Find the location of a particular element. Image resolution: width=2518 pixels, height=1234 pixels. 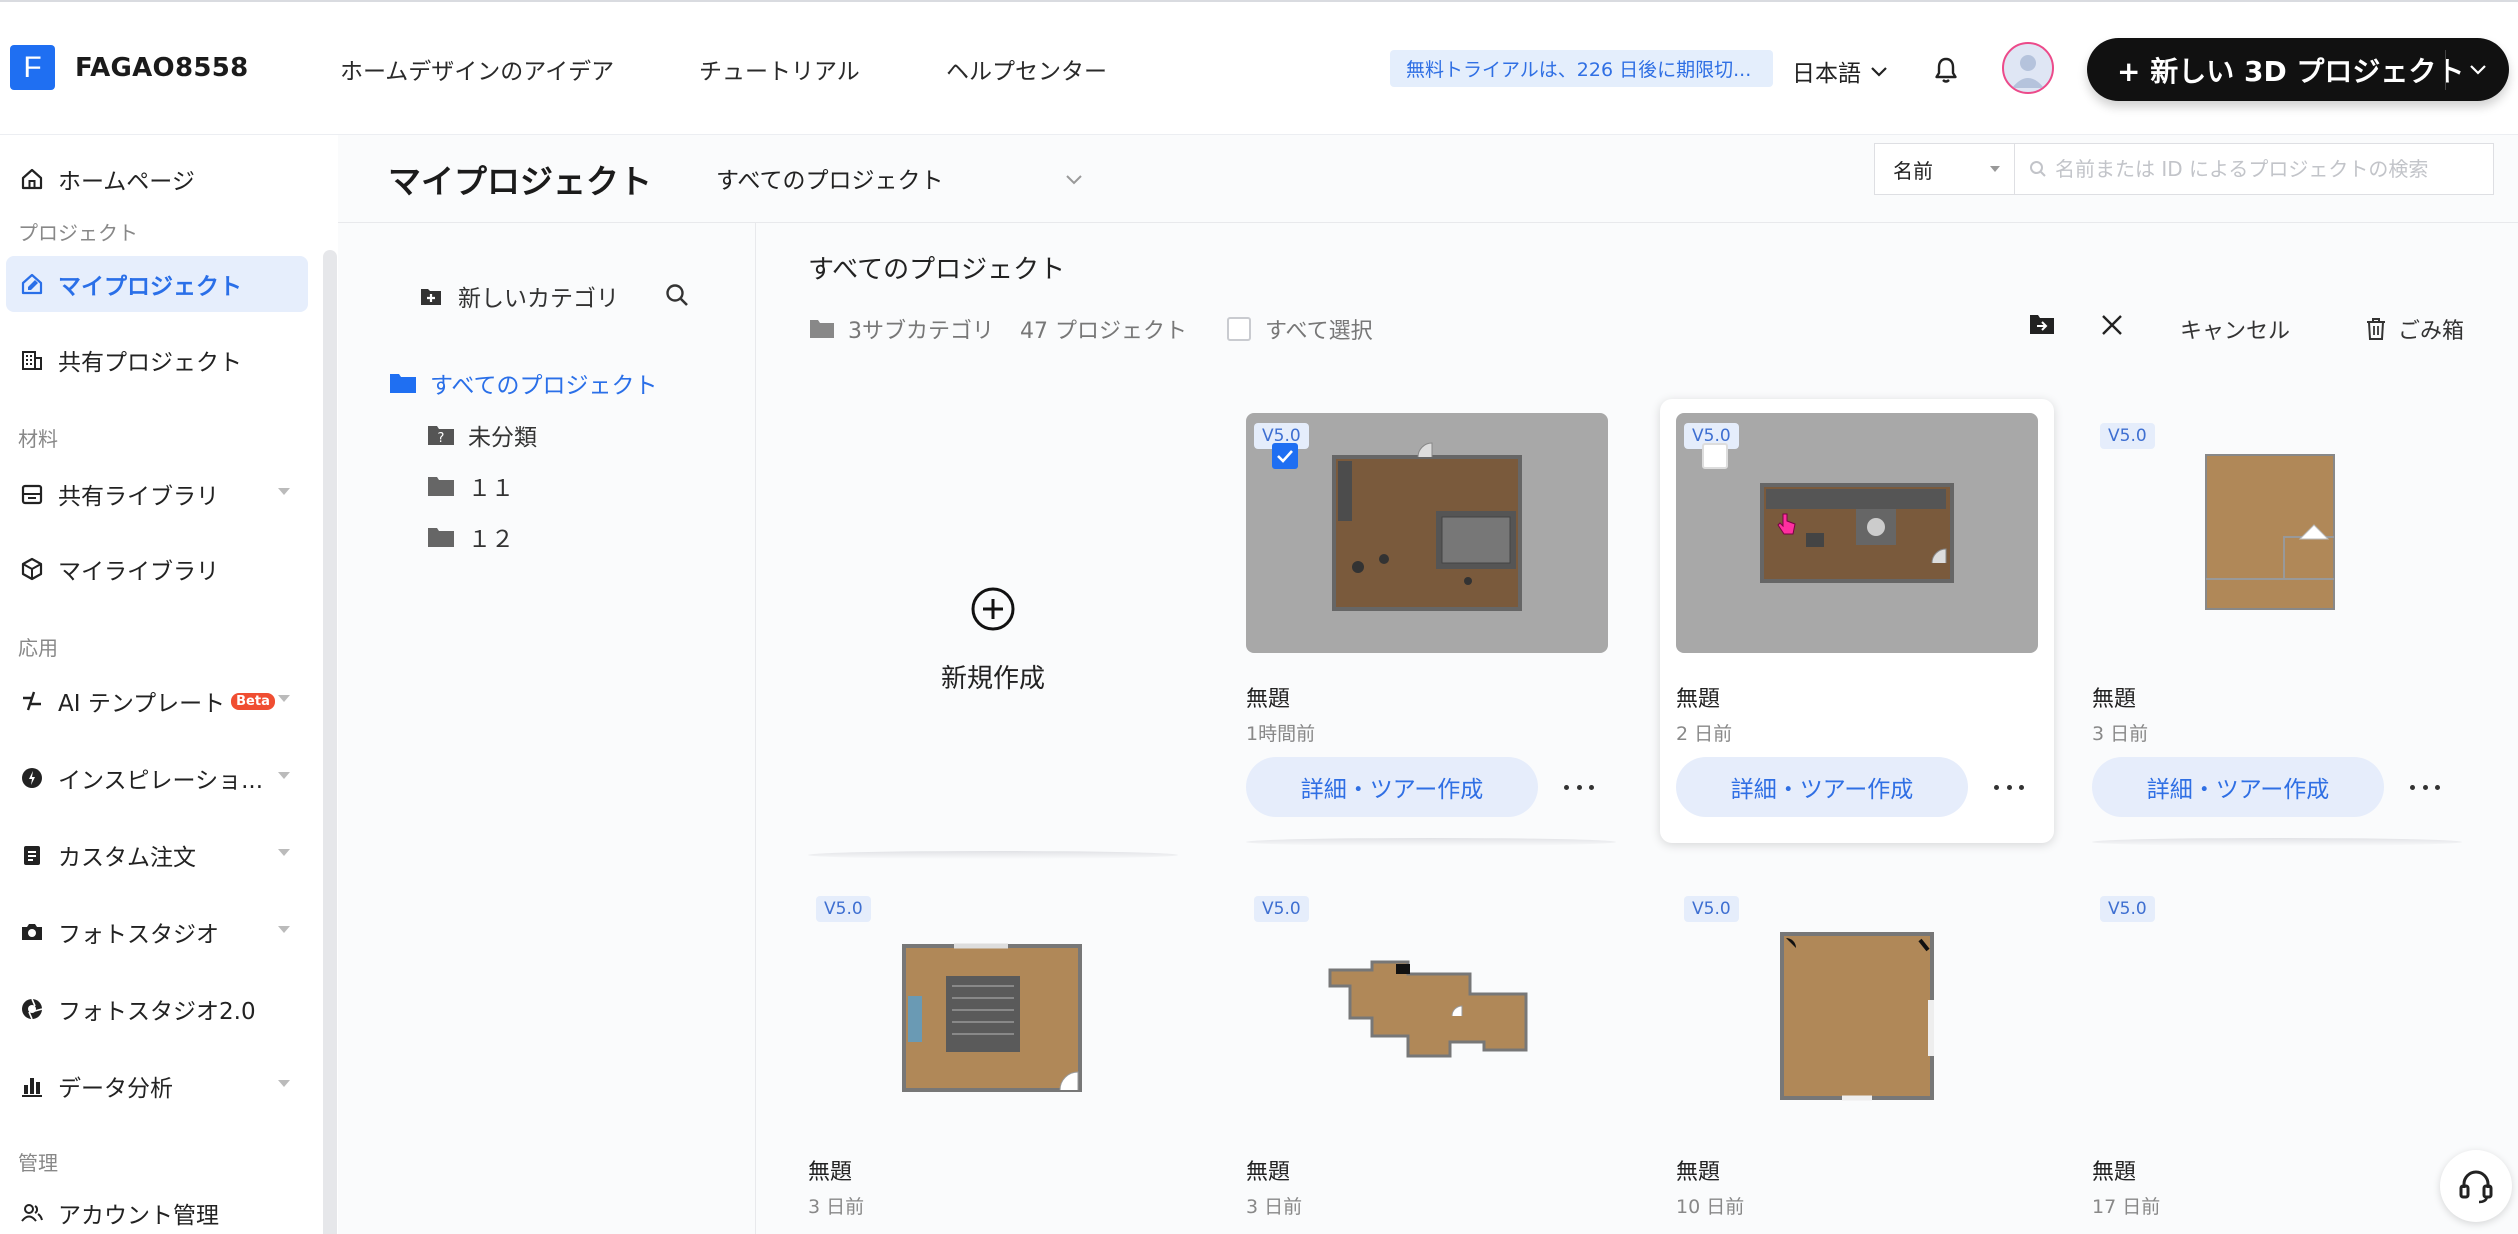

category-folder-11: １１ is located at coordinates (470, 486).